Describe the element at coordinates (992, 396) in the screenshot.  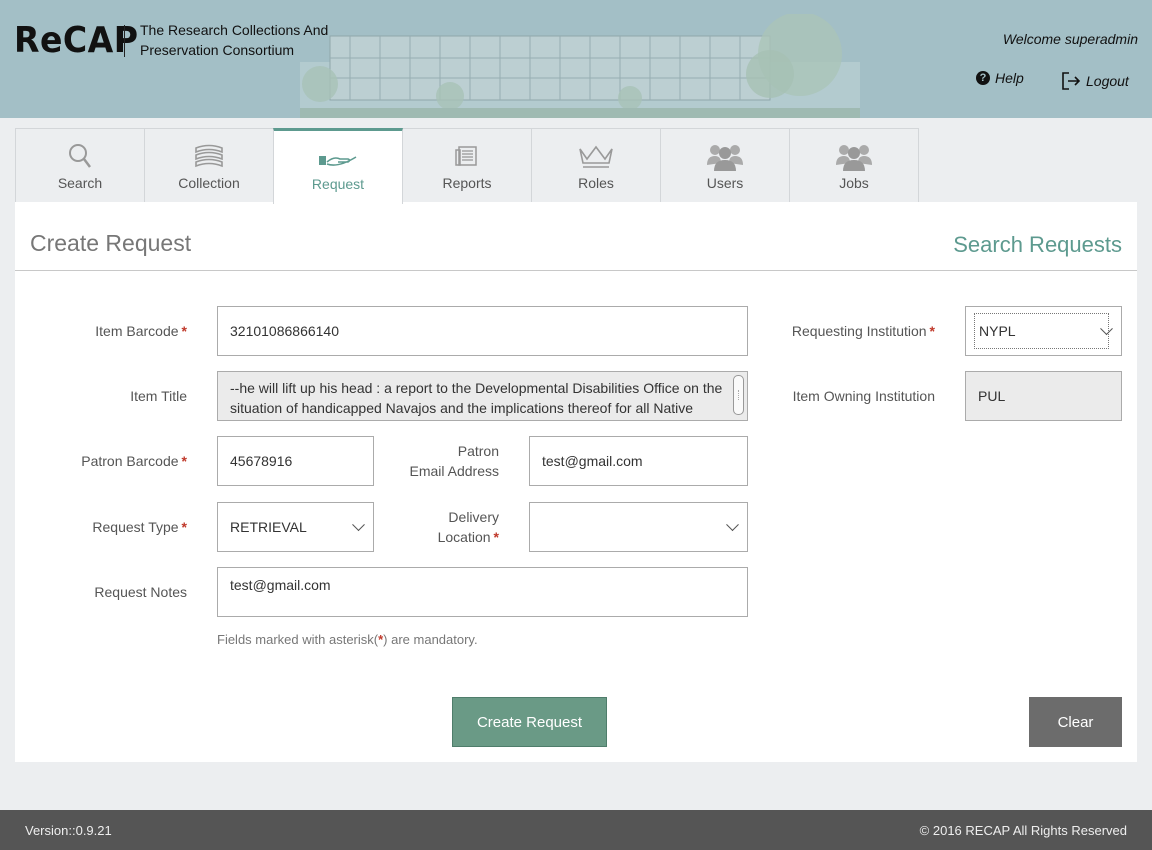
I see `item-owning-institution-value: PUL` at that location.